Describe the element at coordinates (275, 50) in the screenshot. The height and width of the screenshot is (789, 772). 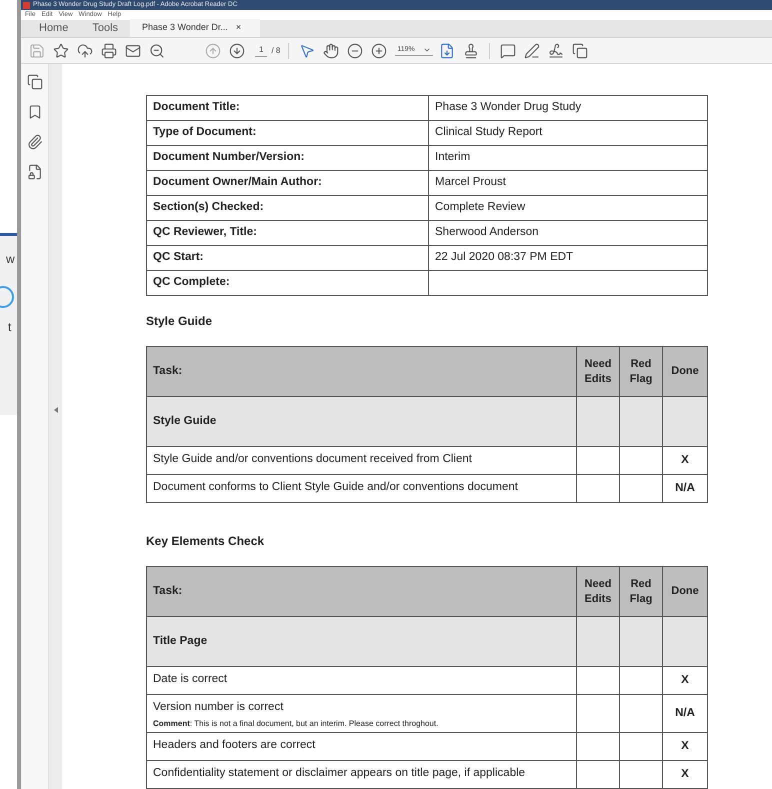
I see `page-total: / 8` at that location.